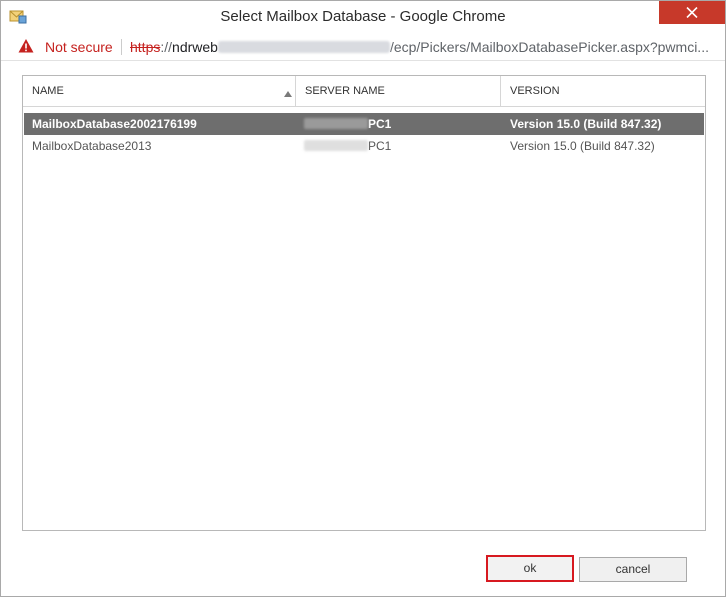  What do you see at coordinates (92, 146) in the screenshot?
I see `database-name: MailboxDatabase2013` at bounding box center [92, 146].